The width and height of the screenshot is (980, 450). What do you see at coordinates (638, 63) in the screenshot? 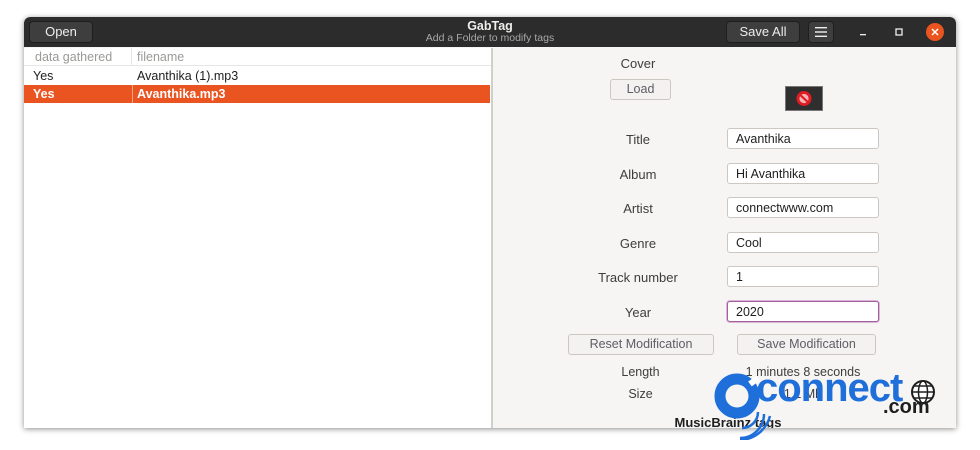
I see `cover-label: Cover` at bounding box center [638, 63].